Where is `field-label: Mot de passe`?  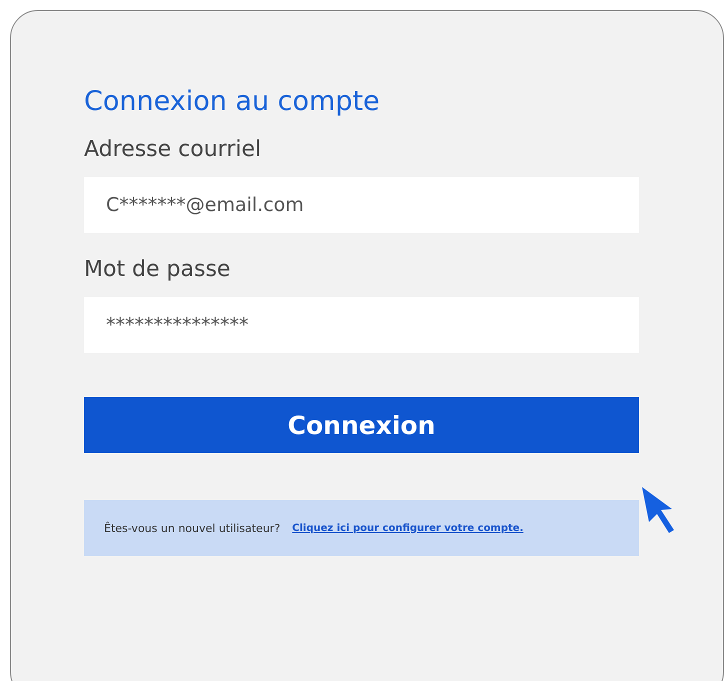 field-label: Mot de passe is located at coordinates (157, 270).